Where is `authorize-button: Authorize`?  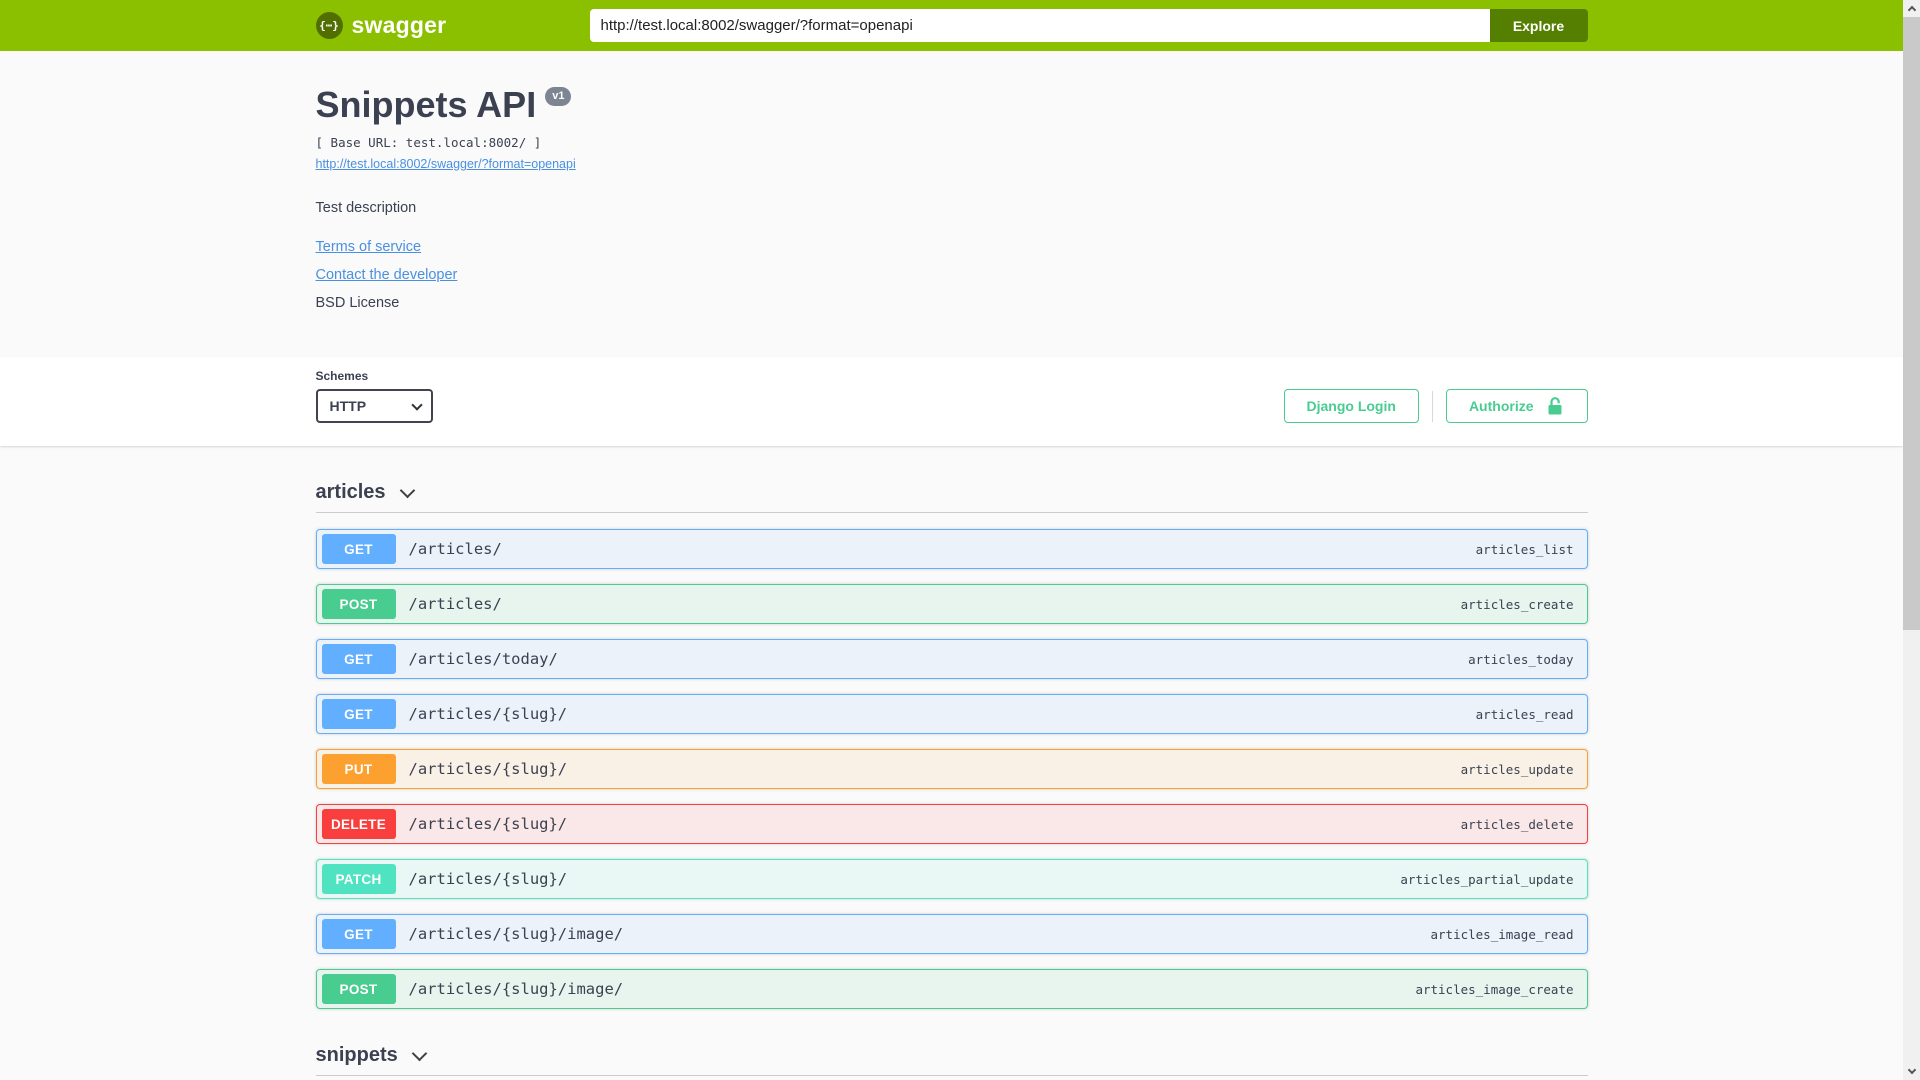 authorize-button: Authorize is located at coordinates (1516, 406).